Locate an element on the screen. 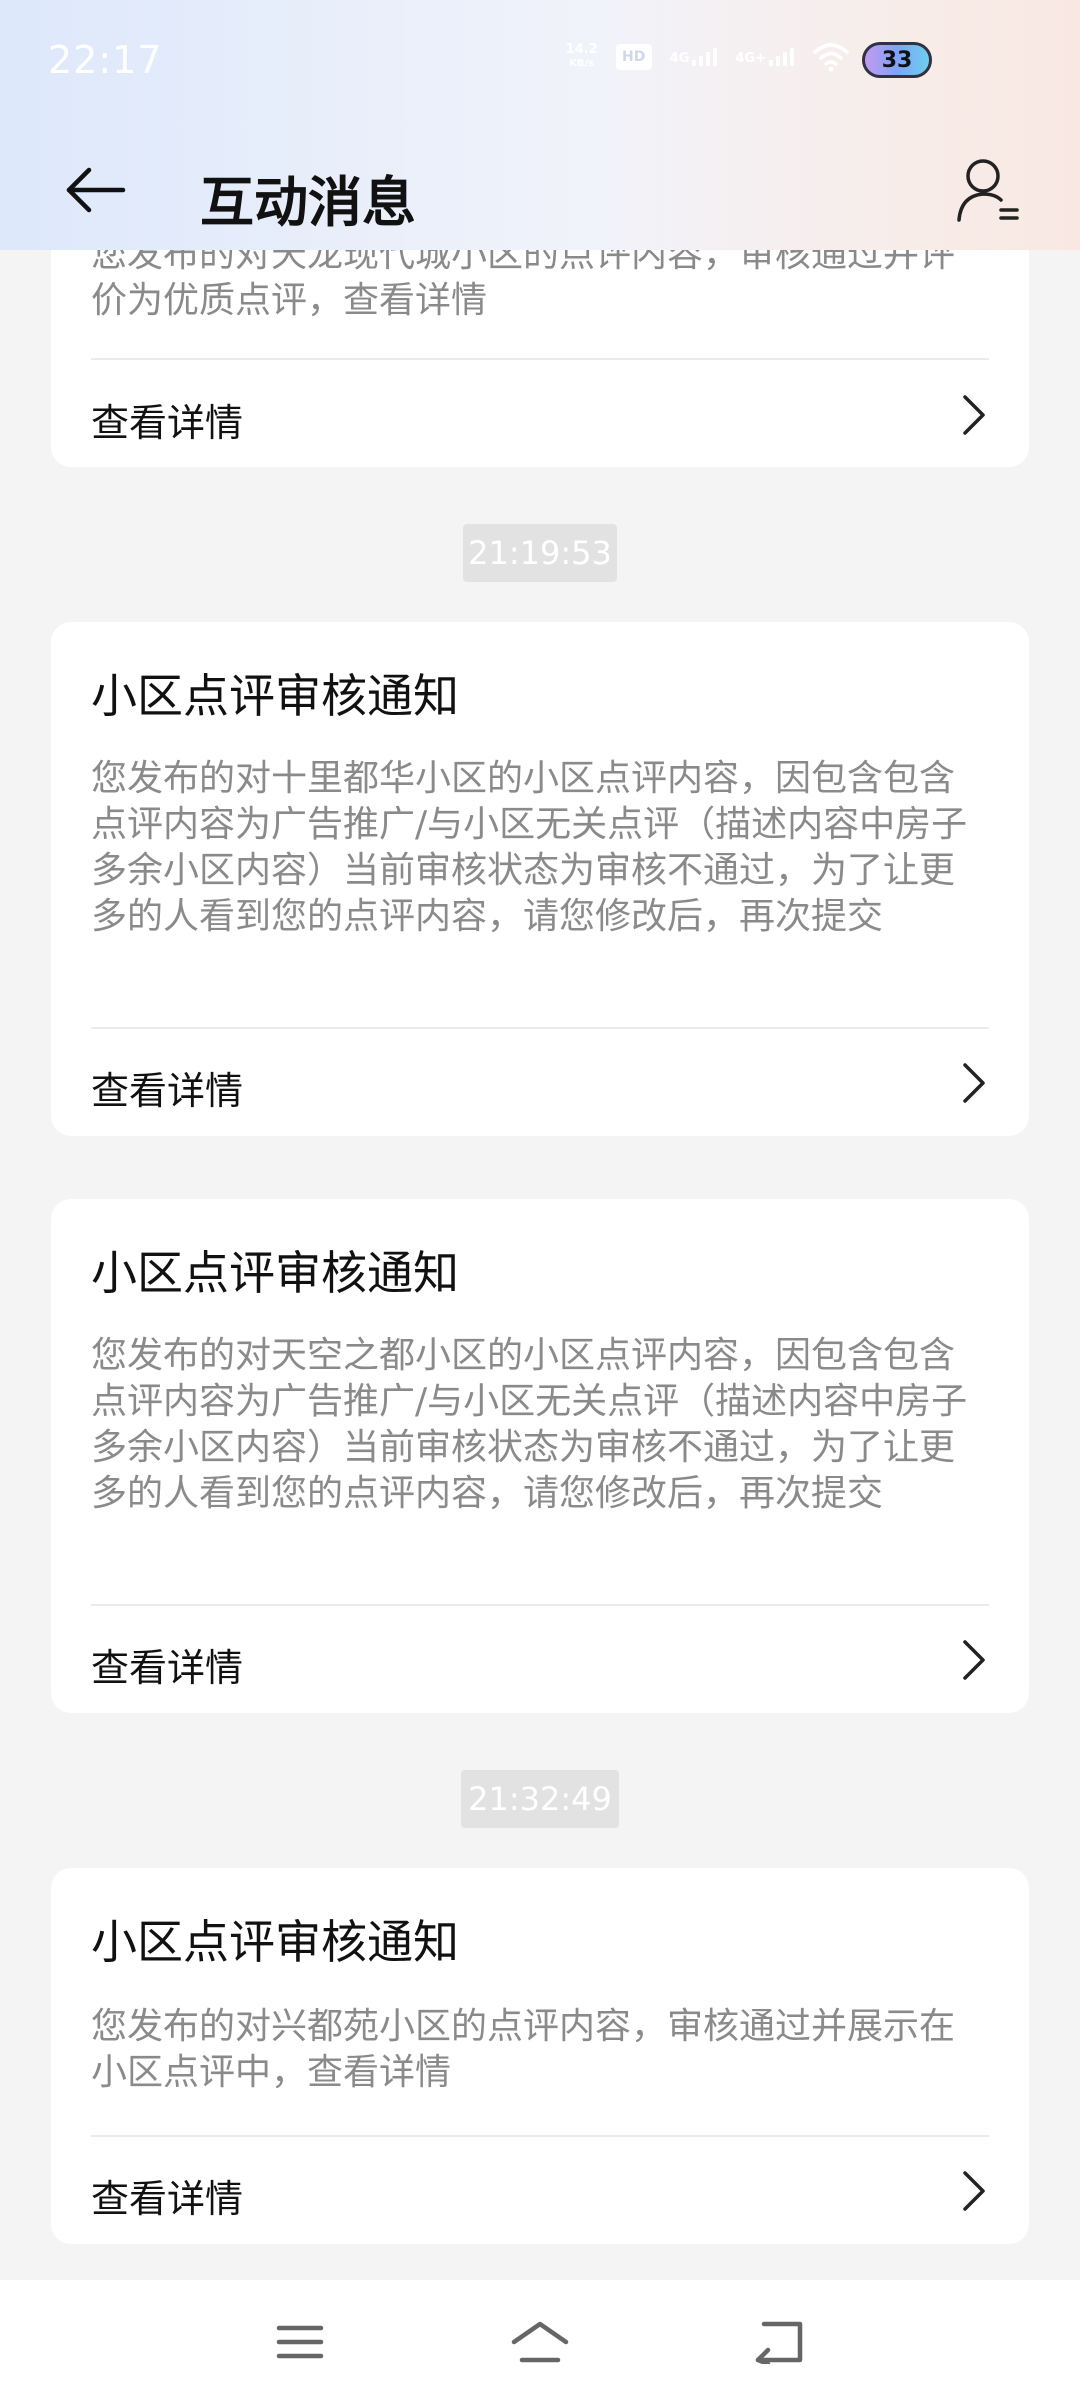 The width and height of the screenshot is (1080, 2408). page-title: 互动消息 is located at coordinates (308, 202).